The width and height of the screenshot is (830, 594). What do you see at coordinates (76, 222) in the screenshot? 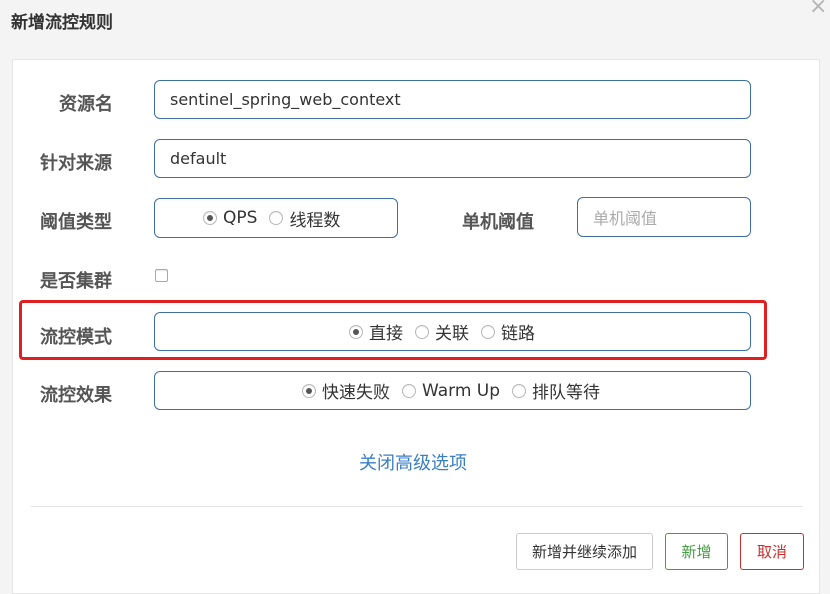
I see `threshold-type-label: 阈值类型` at bounding box center [76, 222].